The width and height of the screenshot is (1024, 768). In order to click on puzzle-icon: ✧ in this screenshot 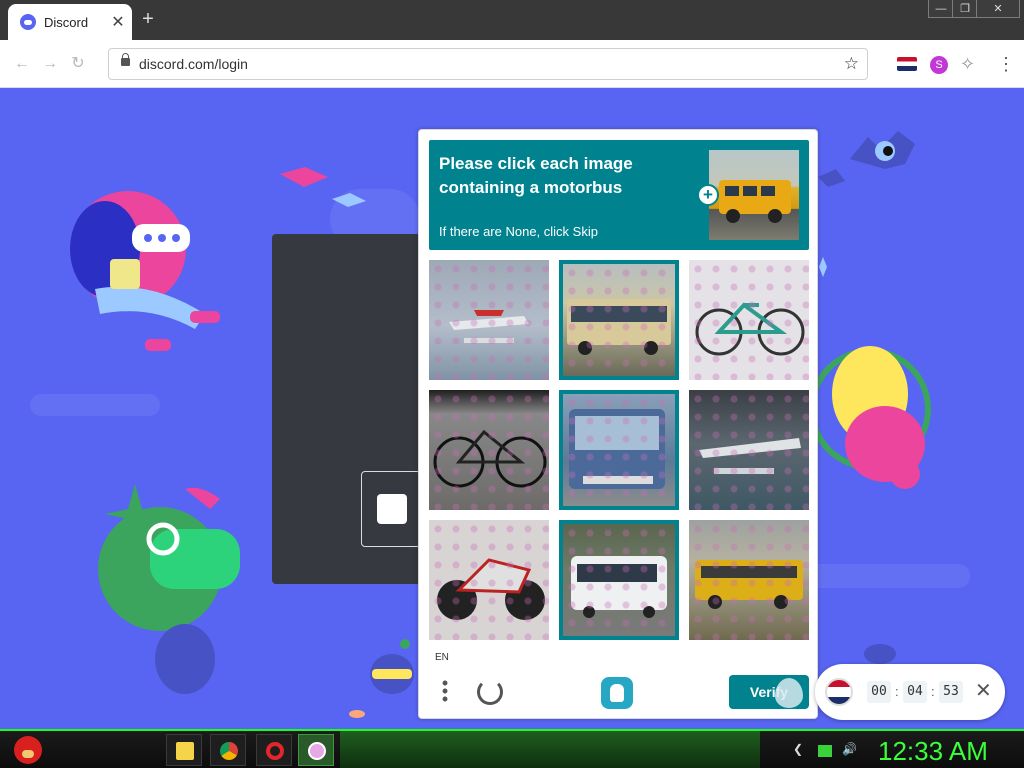, I will do `click(970, 64)`.